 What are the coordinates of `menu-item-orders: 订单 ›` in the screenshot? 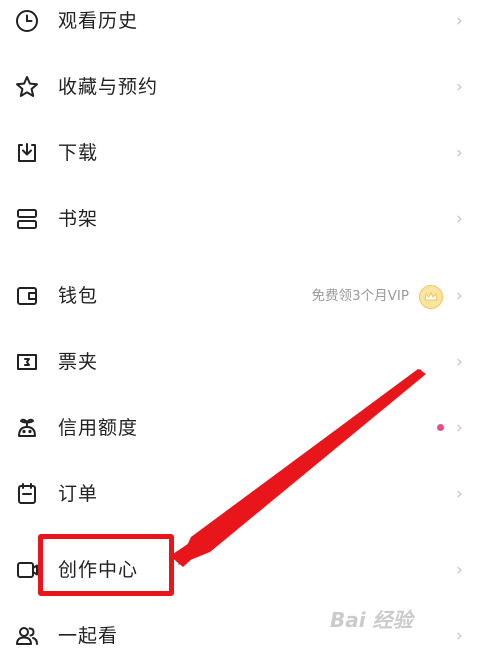 It's located at (238, 494).